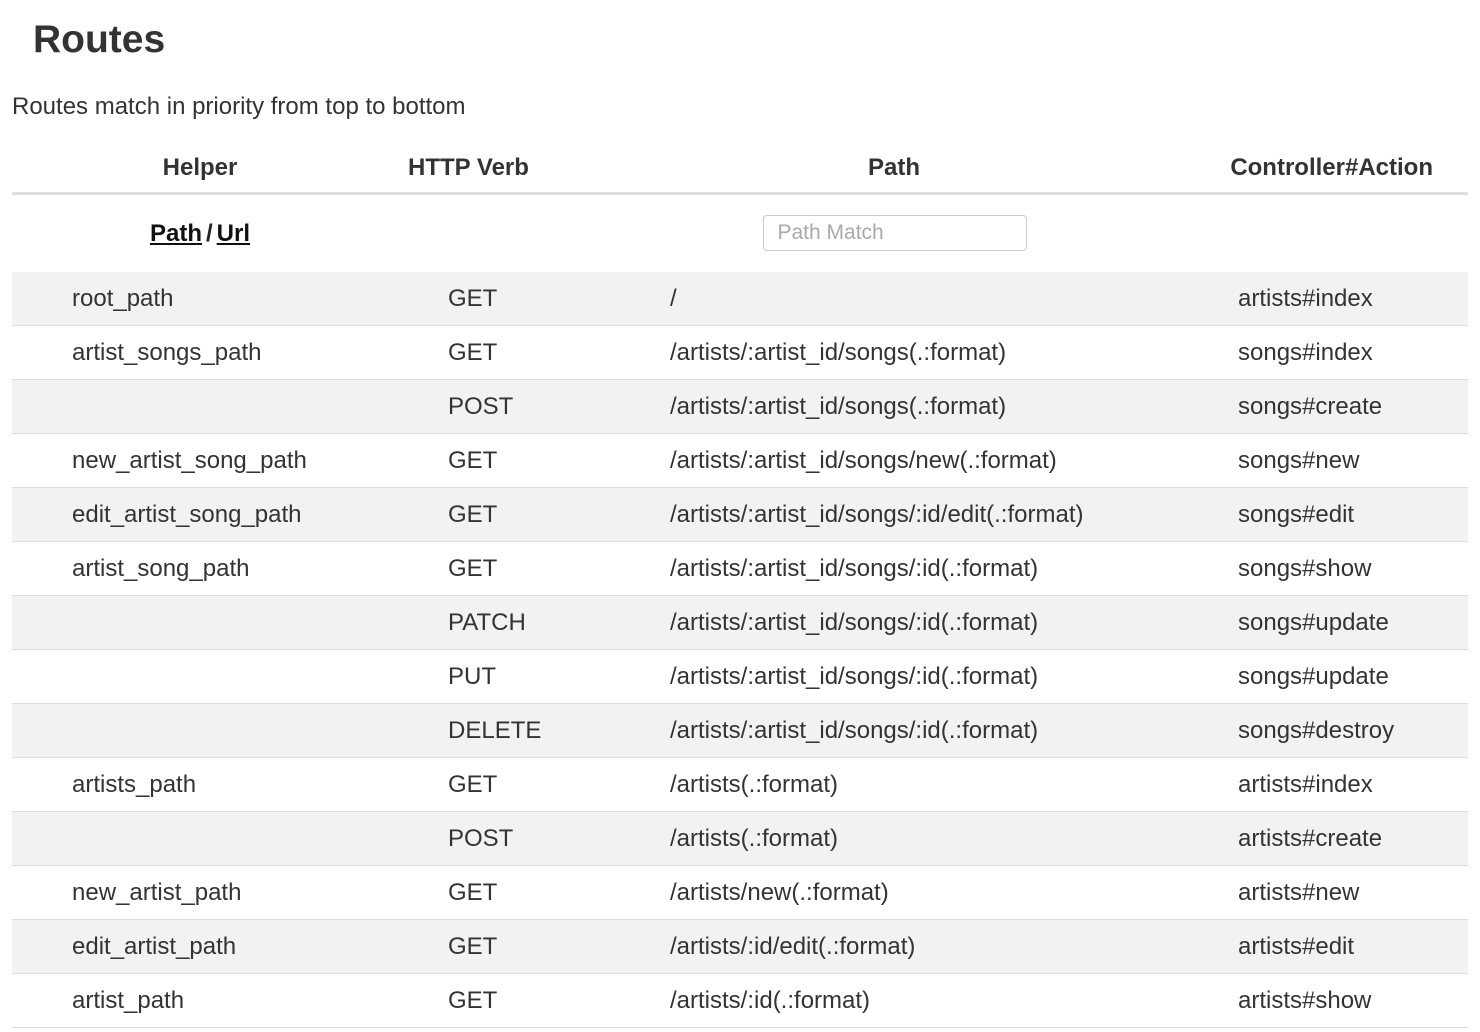 The width and height of the screenshot is (1480, 1032). I want to click on table-header-row: Helper HTTP Verb Path Controller#Action, so click(740, 169).